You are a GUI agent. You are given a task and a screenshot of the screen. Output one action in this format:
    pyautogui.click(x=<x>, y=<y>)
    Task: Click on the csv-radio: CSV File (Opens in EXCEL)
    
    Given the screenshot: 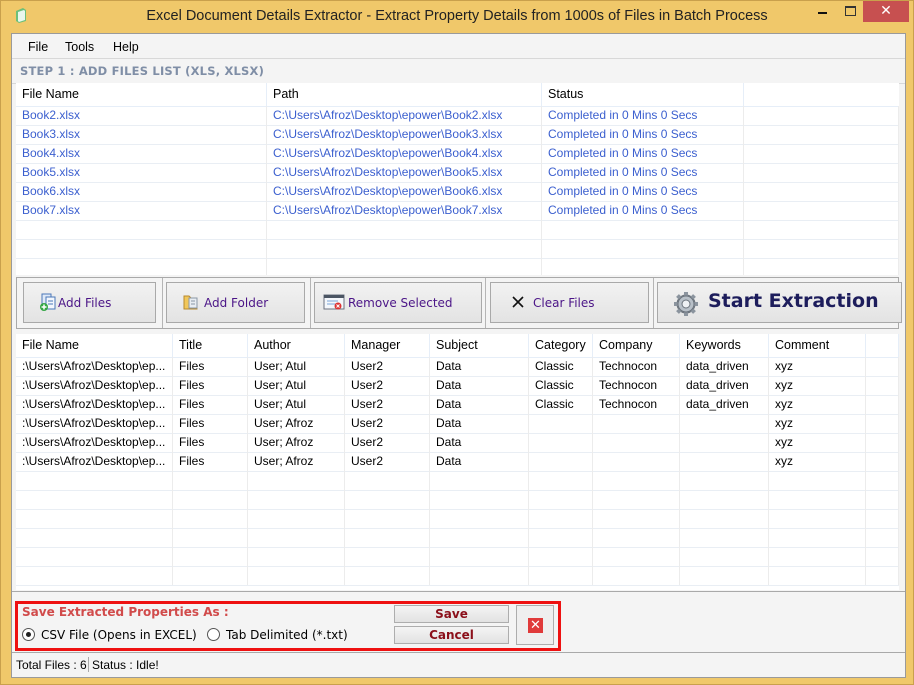 What is the action you would take?
    pyautogui.click(x=109, y=635)
    